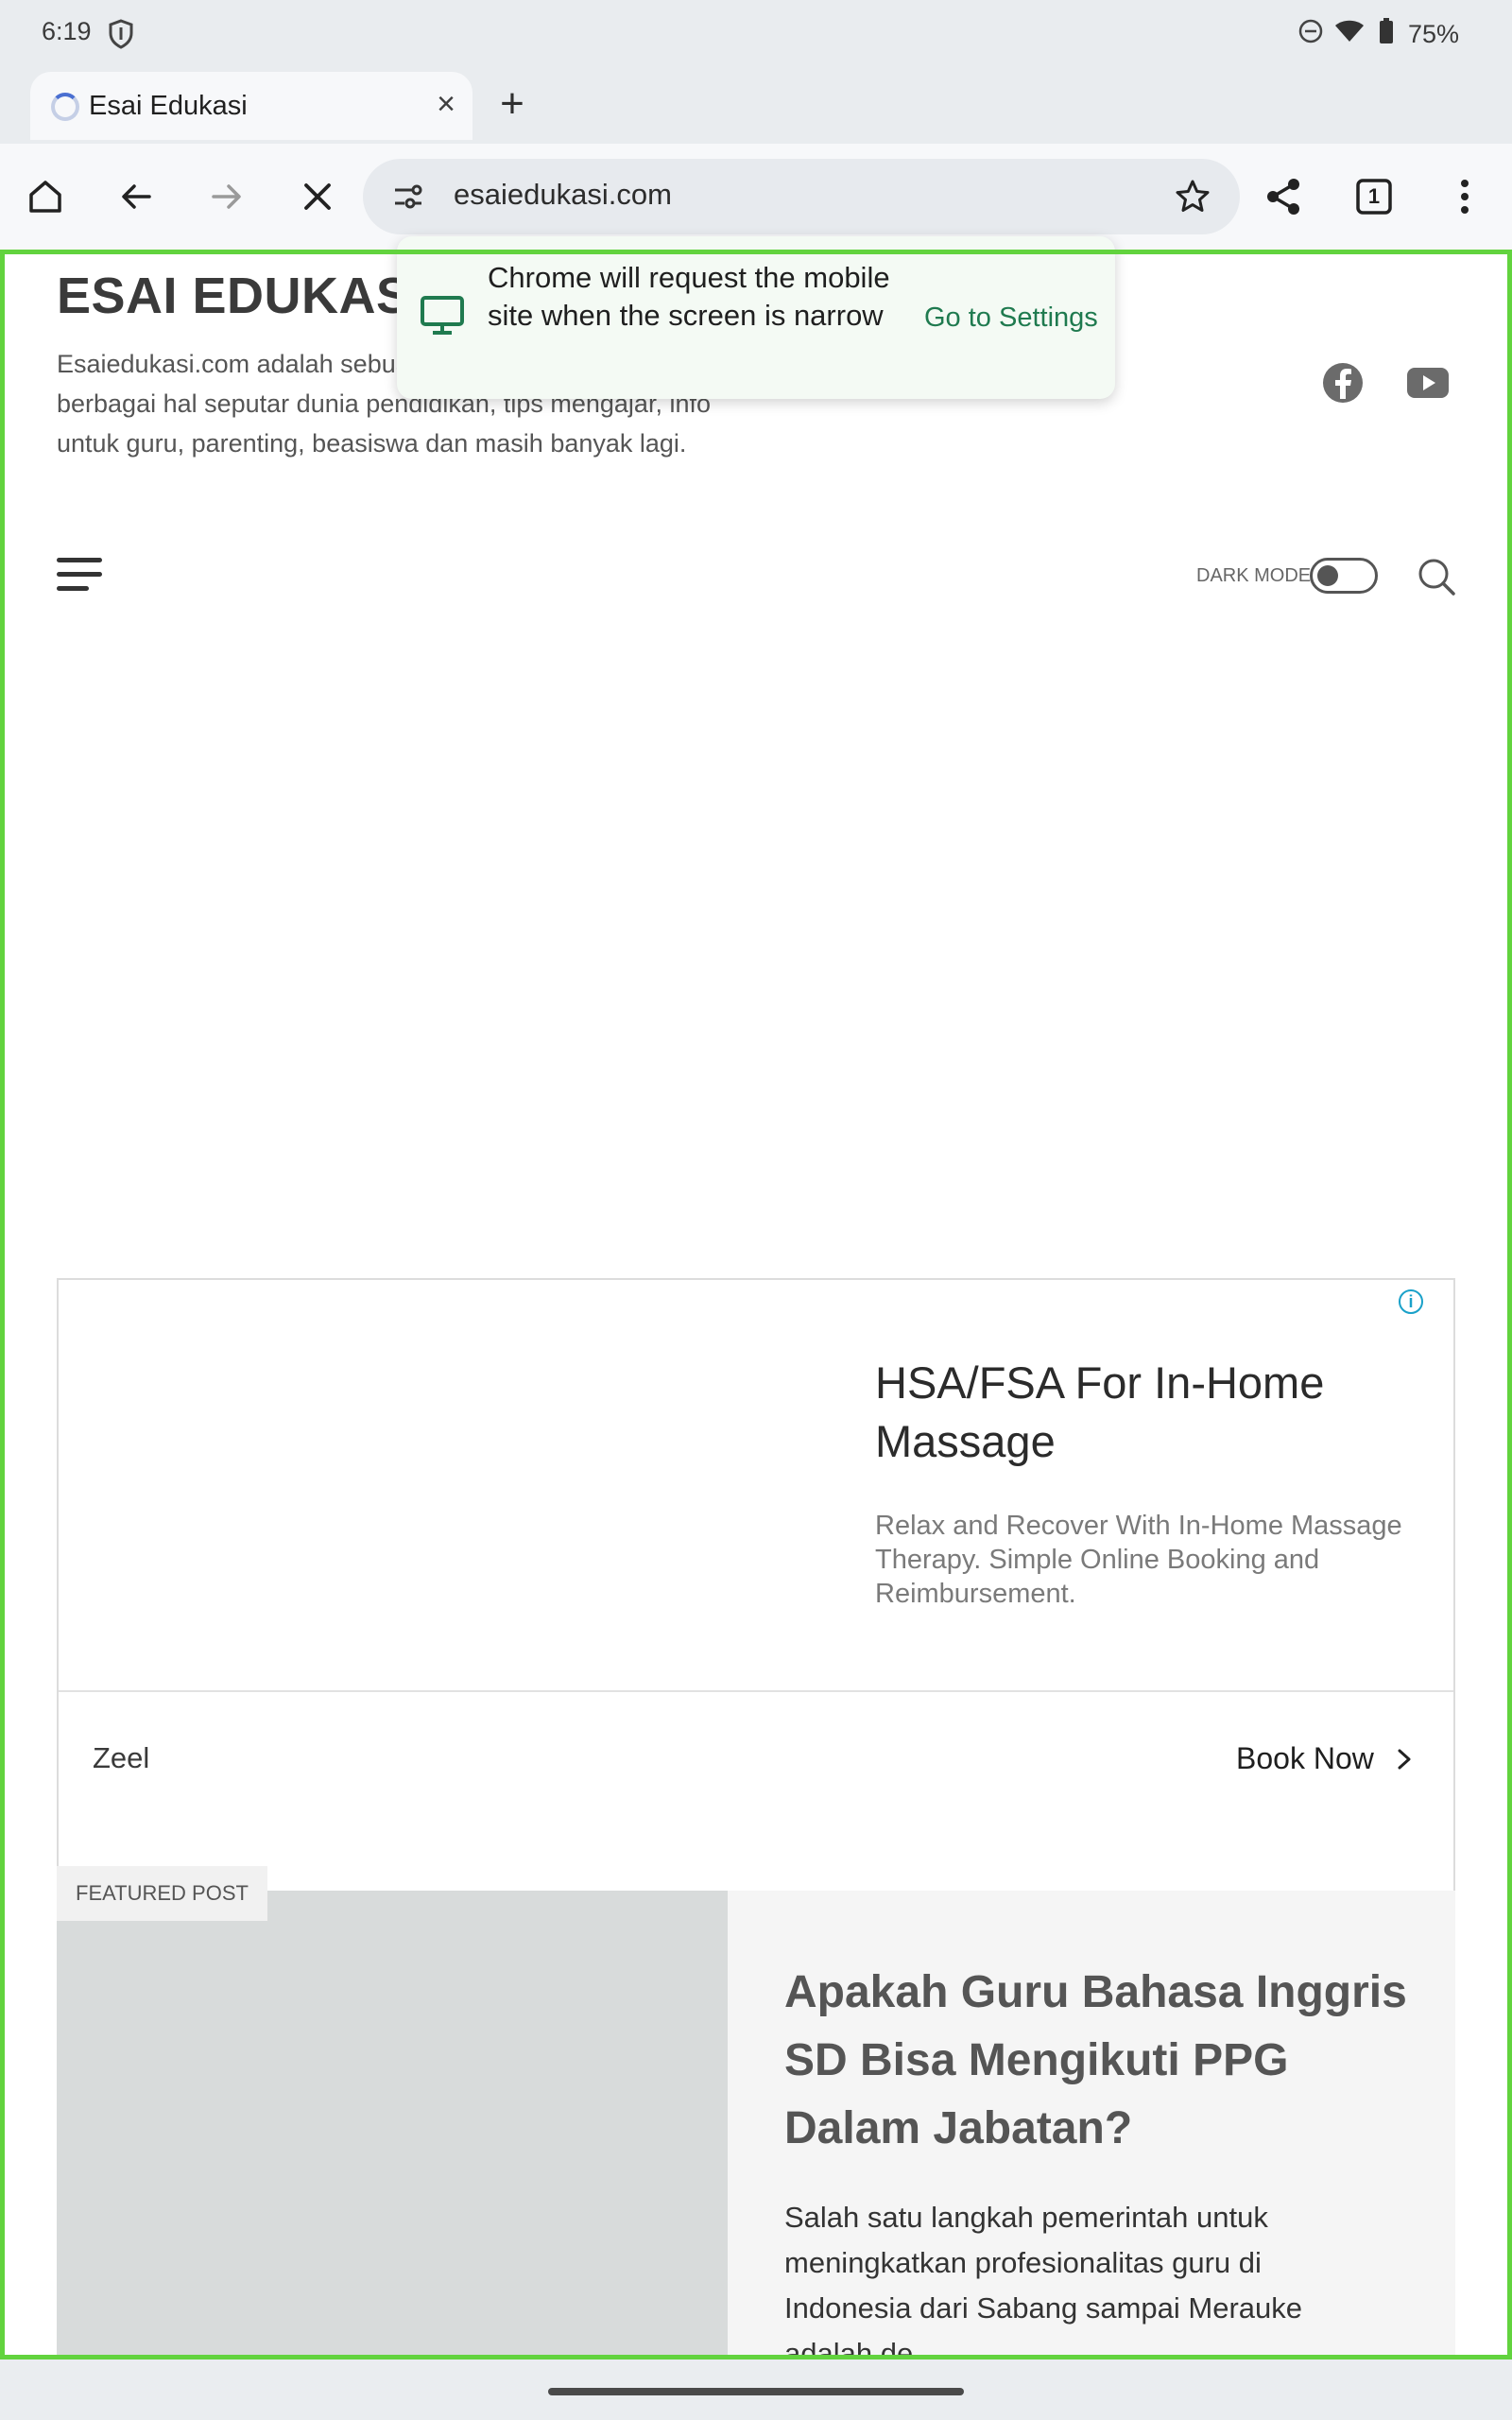 This screenshot has width=1512, height=2420. Describe the element at coordinates (1386, 34) in the screenshot. I see `battery-icon` at that location.